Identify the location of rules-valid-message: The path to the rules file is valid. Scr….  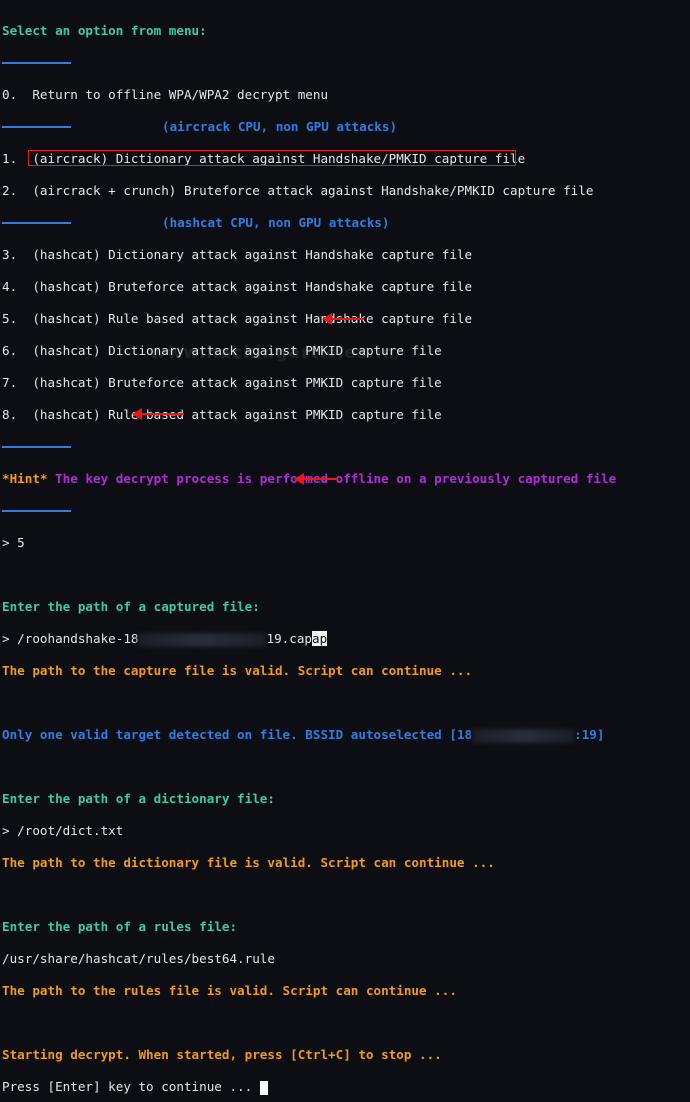
(229, 990).